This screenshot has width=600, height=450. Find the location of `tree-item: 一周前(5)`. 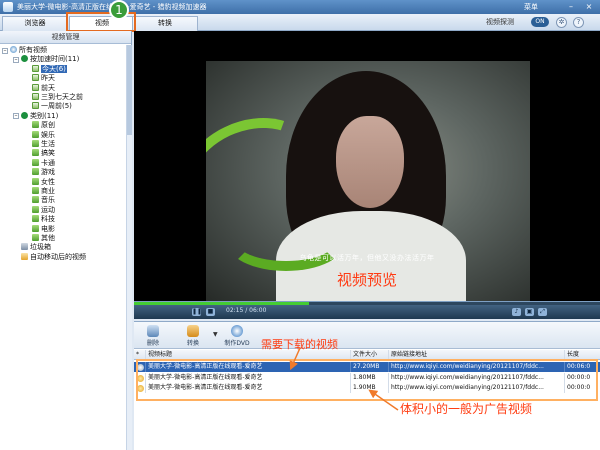

tree-item: 一周前(5) is located at coordinates (52, 106).